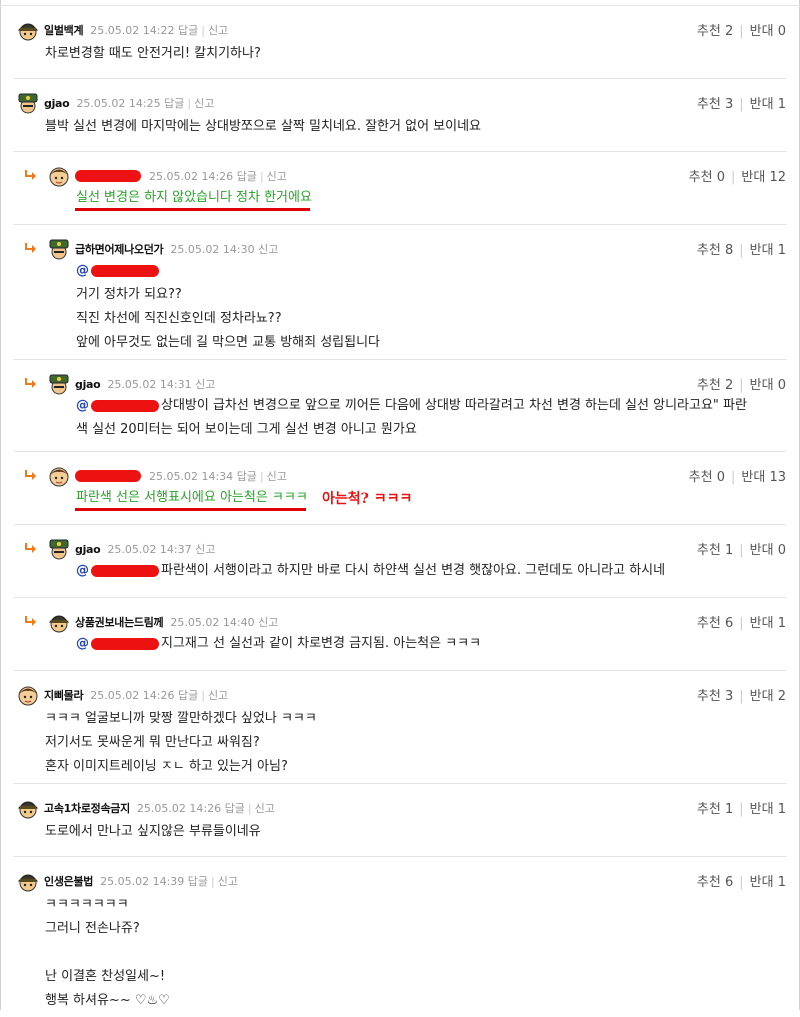 The height and width of the screenshot is (1017, 800). Describe the element at coordinates (715, 250) in the screenshot. I see `upvote-button: 추천 8` at that location.